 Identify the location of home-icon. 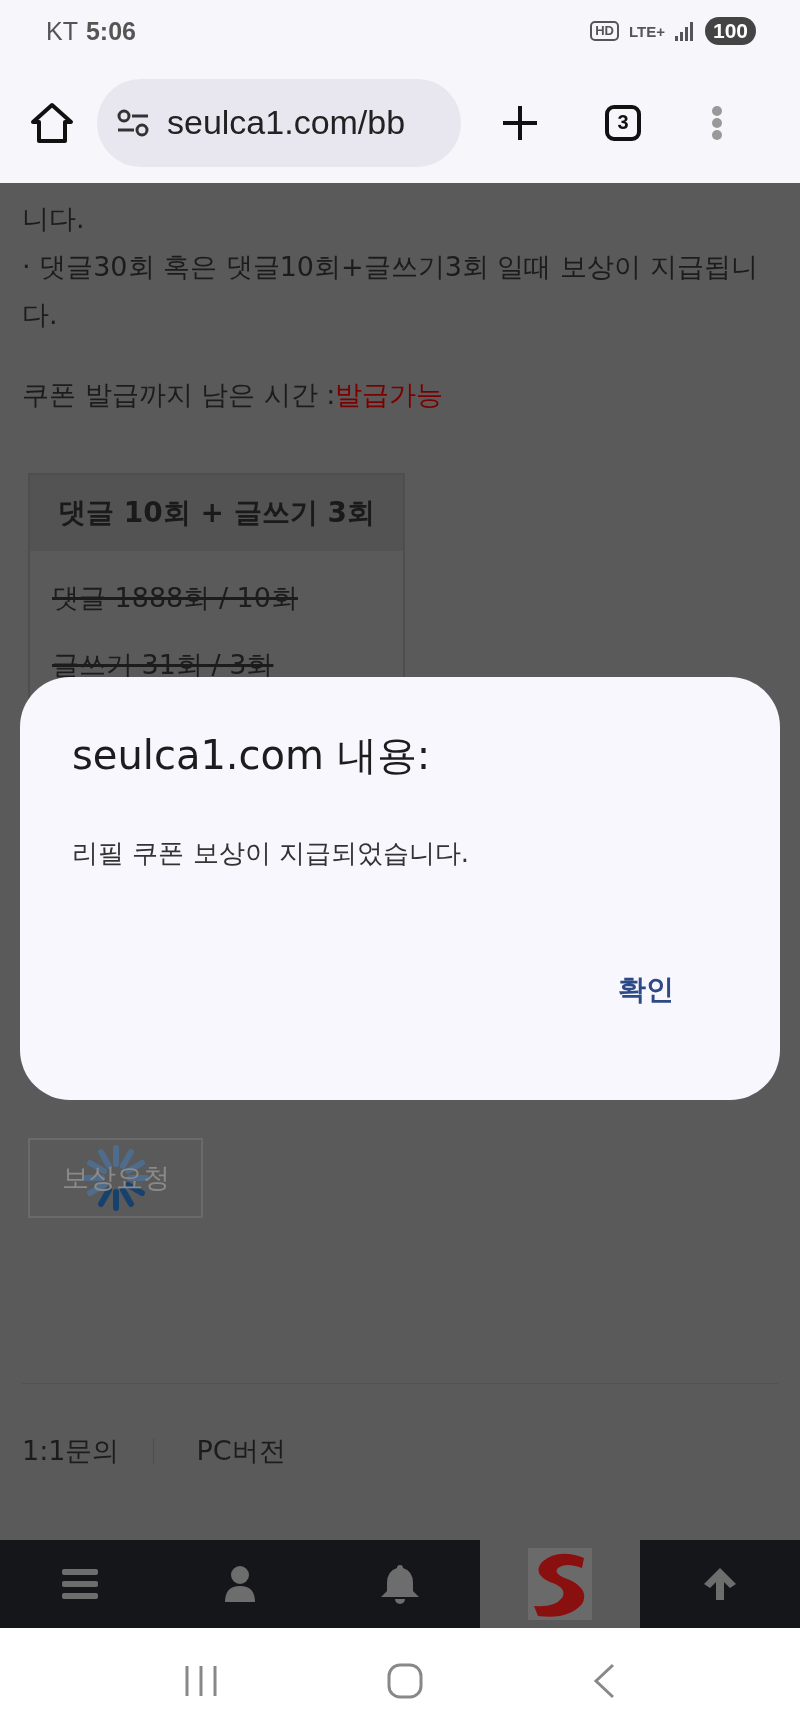
(52, 122).